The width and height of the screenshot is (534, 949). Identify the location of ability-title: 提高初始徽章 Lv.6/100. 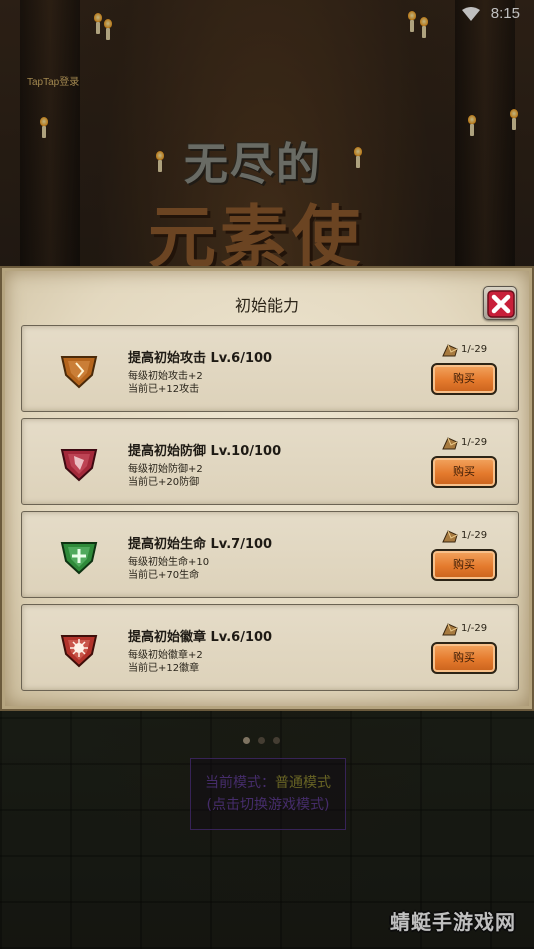
(200, 637).